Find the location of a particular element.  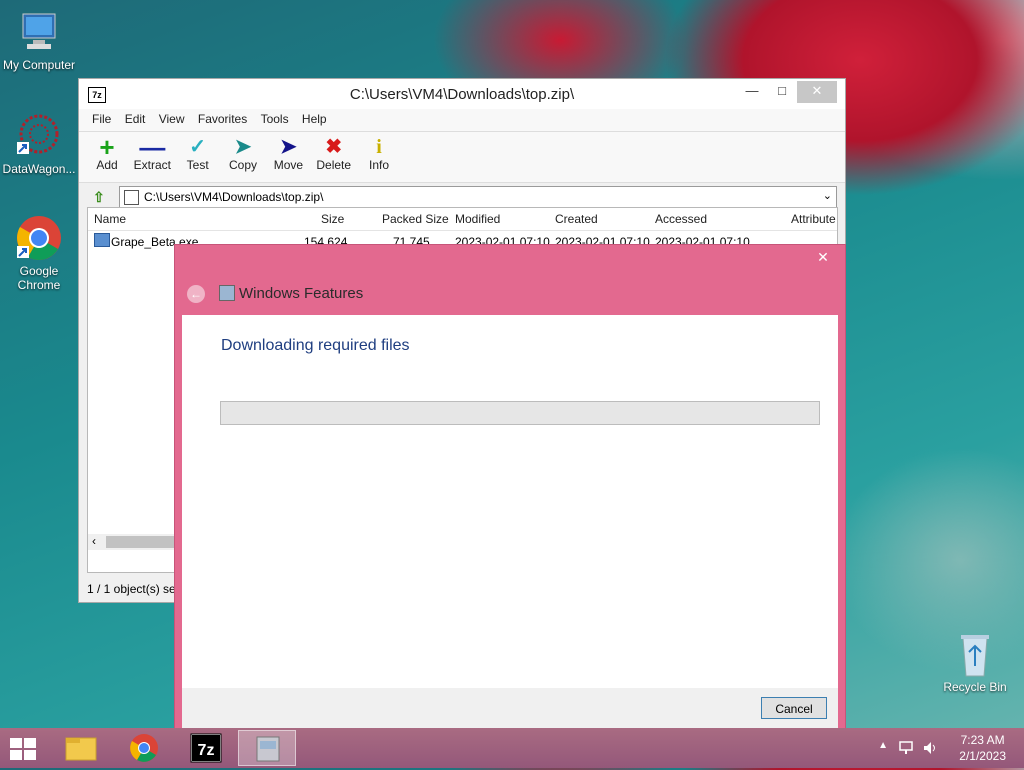

column-accessed: Accessed is located at coordinates (681, 219).